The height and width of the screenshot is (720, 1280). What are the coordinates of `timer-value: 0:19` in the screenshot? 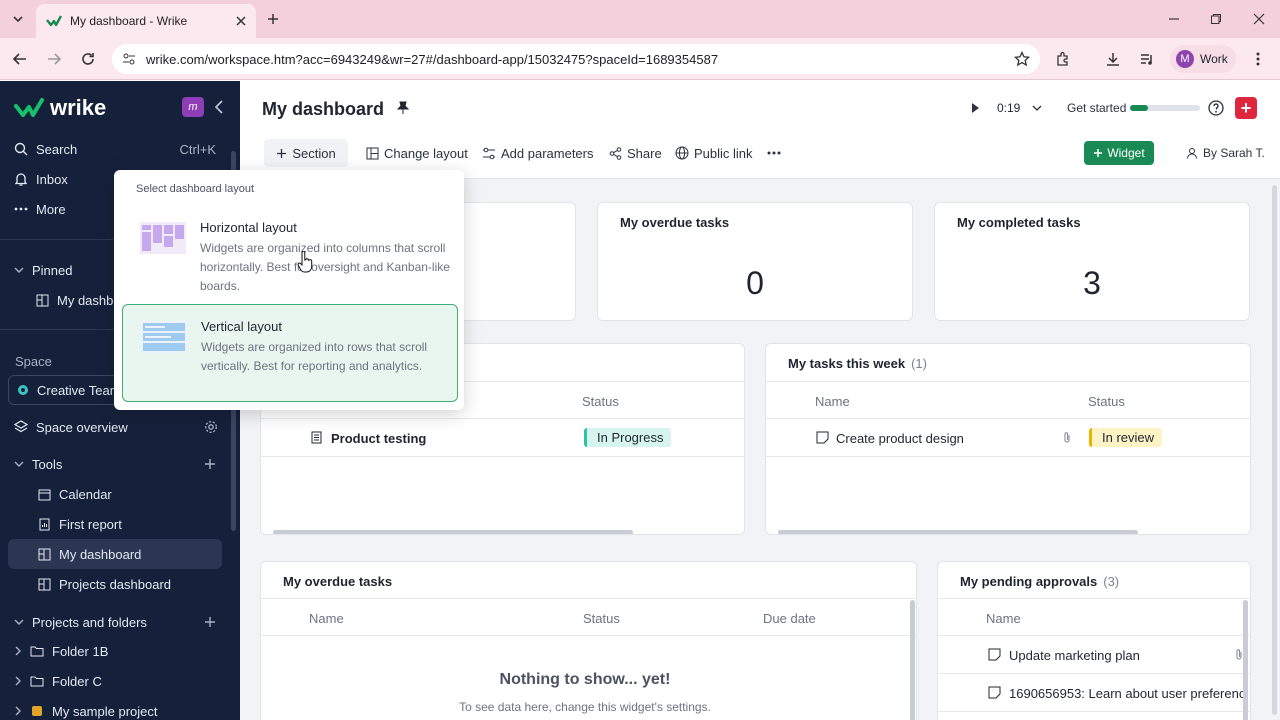 It's located at (1009, 108).